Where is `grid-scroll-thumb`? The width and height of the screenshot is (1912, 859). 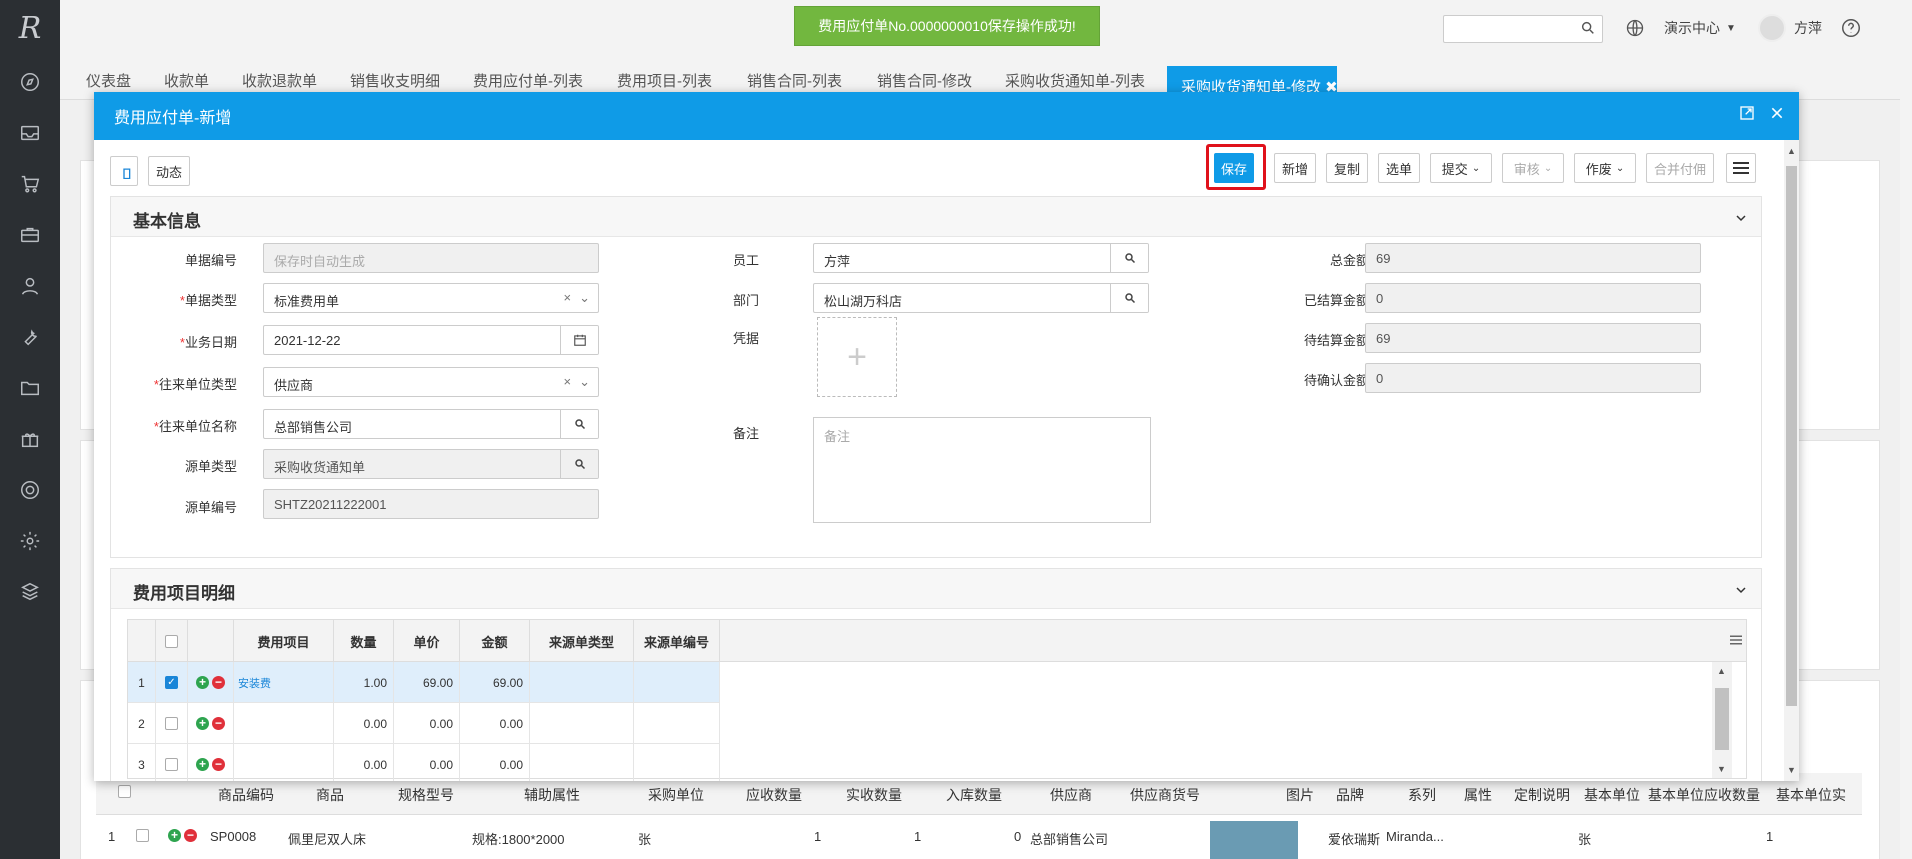
grid-scroll-thumb is located at coordinates (1722, 719).